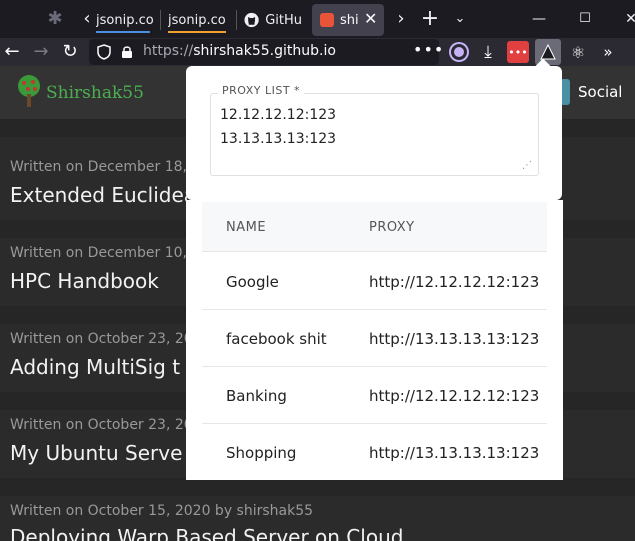 The height and width of the screenshot is (541, 635). Describe the element at coordinates (256, 396) in the screenshot. I see `row-name: Banking` at that location.